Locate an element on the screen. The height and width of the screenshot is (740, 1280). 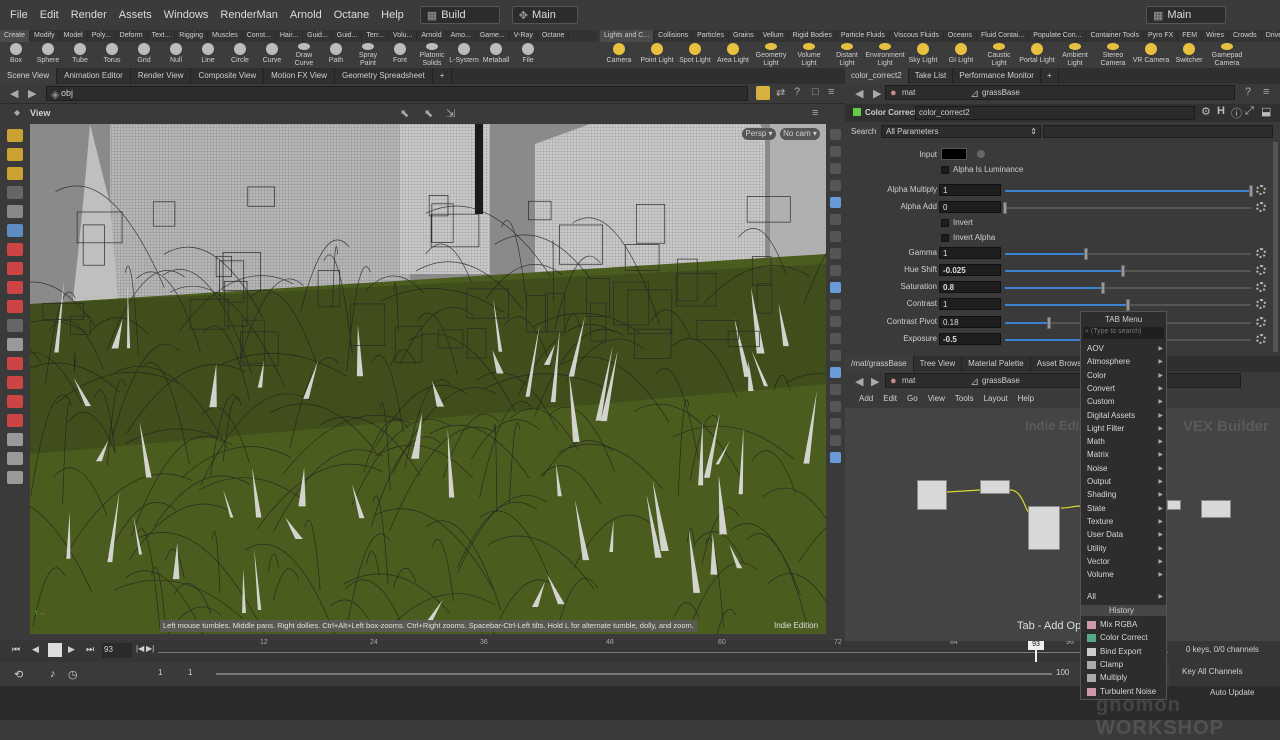
tab-composite-view: Composite View is located at coordinates (227, 76).